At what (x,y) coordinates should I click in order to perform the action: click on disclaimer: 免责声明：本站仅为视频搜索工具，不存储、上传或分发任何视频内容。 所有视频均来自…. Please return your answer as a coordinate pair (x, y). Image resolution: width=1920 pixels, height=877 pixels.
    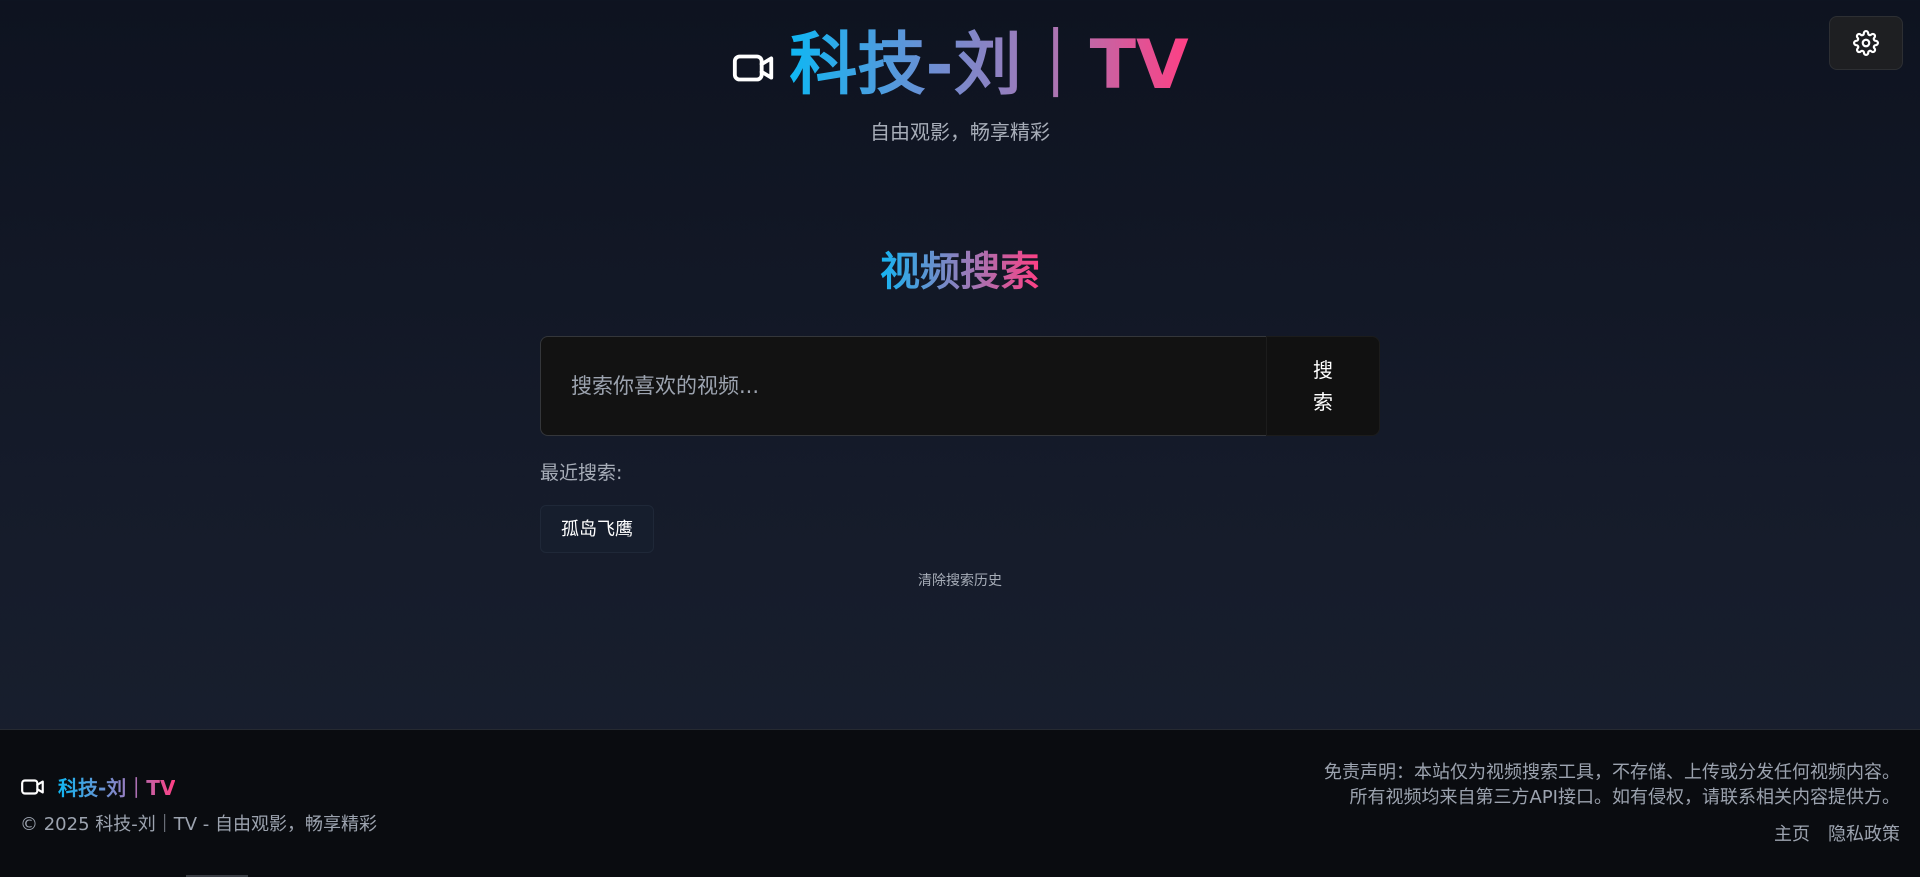
    Looking at the image, I should click on (1450, 785).